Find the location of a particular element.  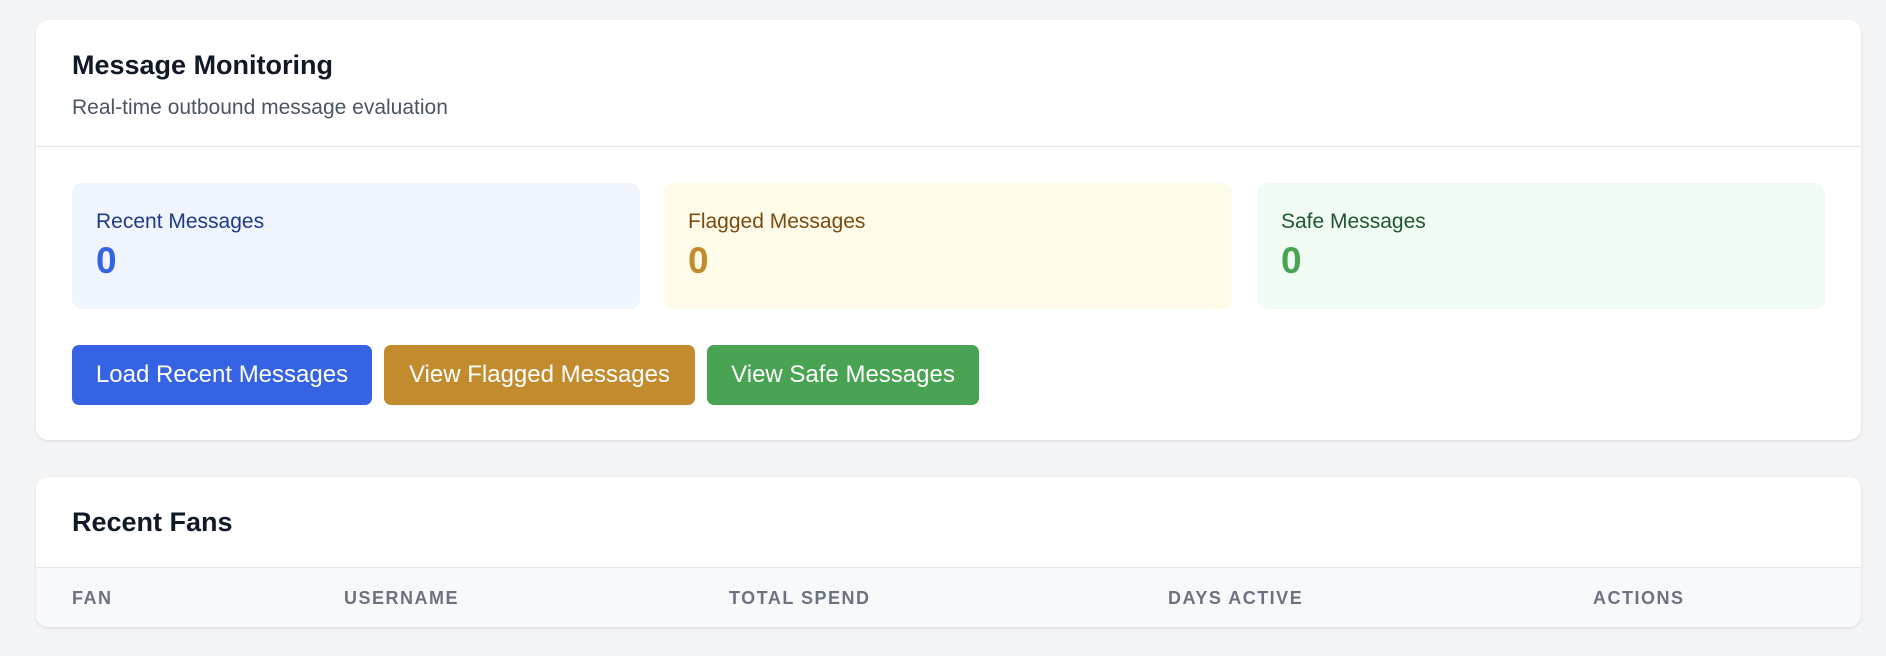

flagged-messages-stat: Flagged Messages 0 is located at coordinates (948, 246).